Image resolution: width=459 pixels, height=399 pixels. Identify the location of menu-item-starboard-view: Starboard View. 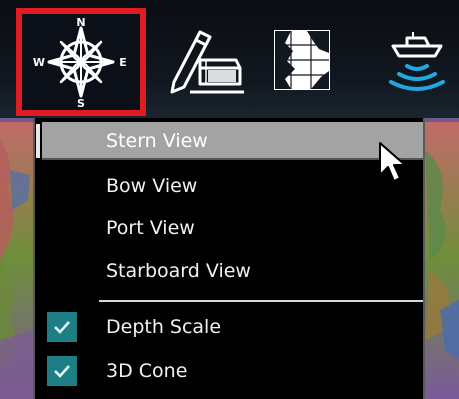
(229, 271).